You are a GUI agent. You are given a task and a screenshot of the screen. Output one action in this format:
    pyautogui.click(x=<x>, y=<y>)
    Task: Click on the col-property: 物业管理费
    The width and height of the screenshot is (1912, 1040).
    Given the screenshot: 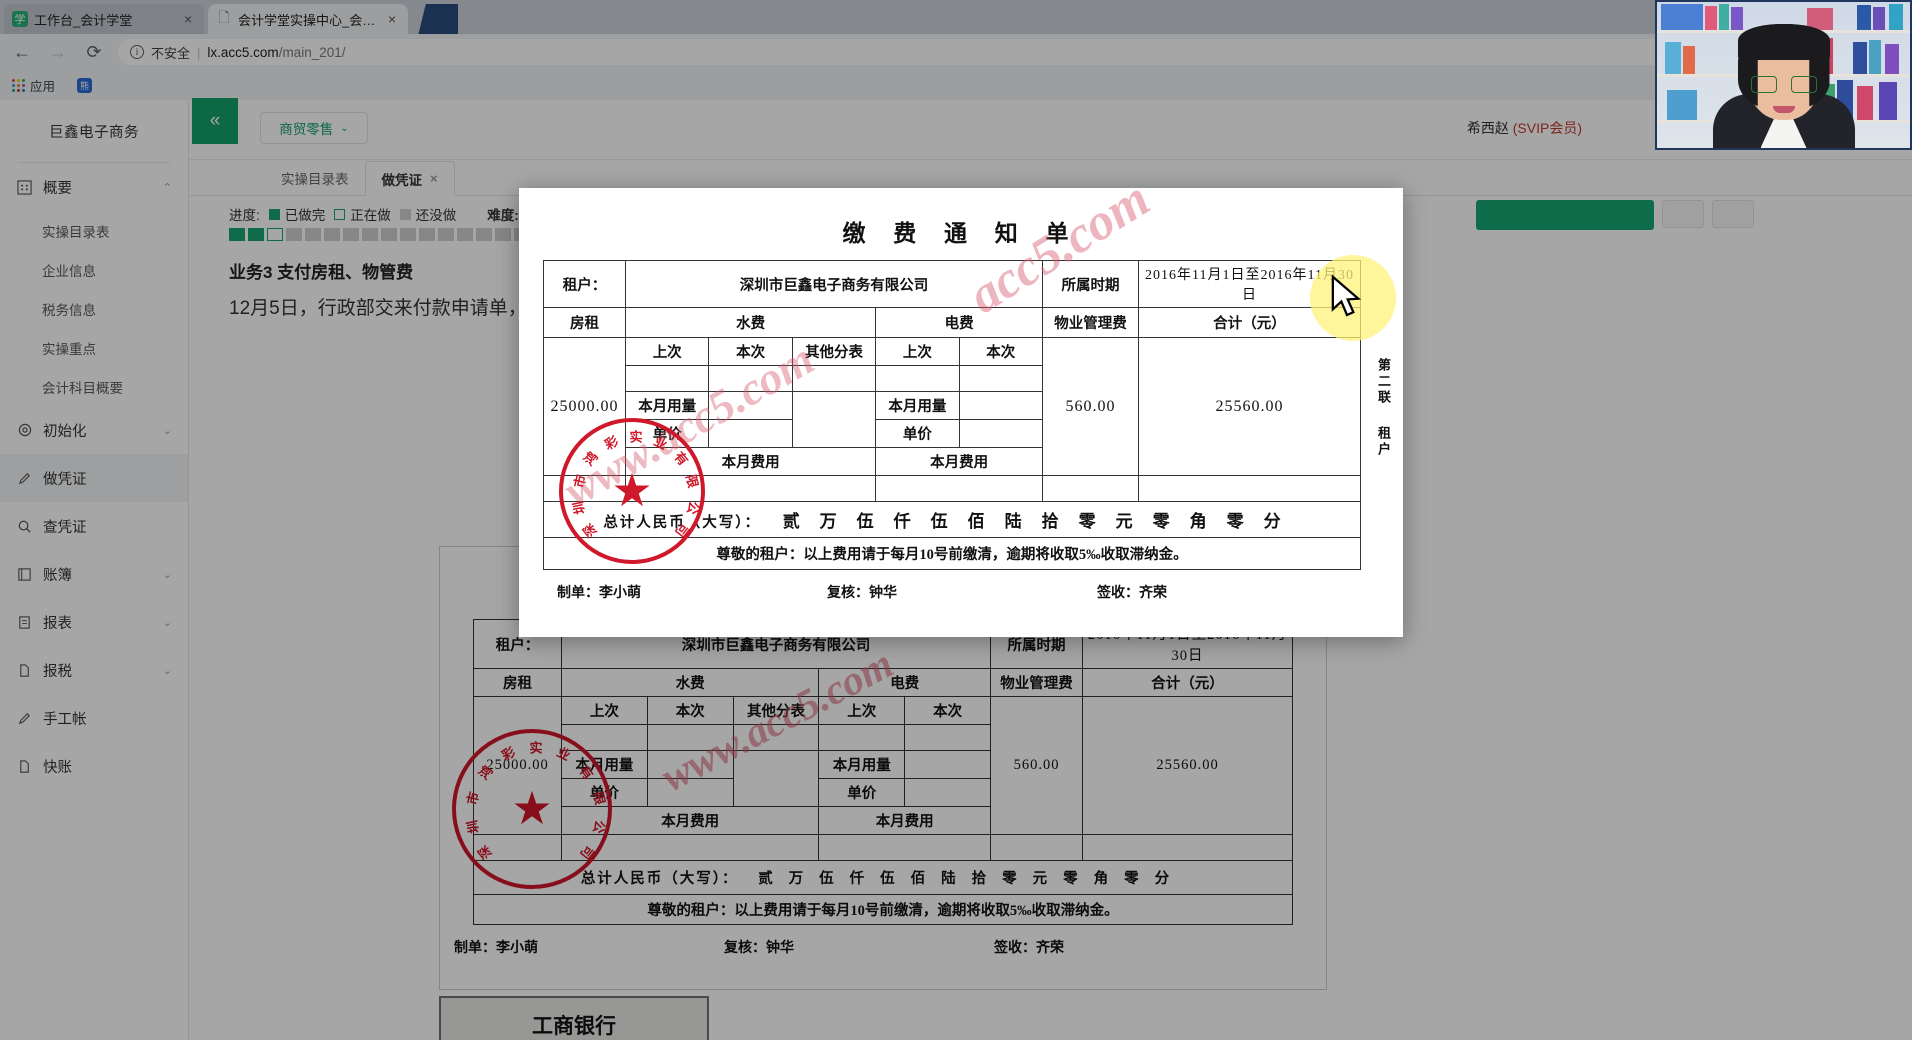 What is the action you would take?
    pyautogui.click(x=1090, y=322)
    